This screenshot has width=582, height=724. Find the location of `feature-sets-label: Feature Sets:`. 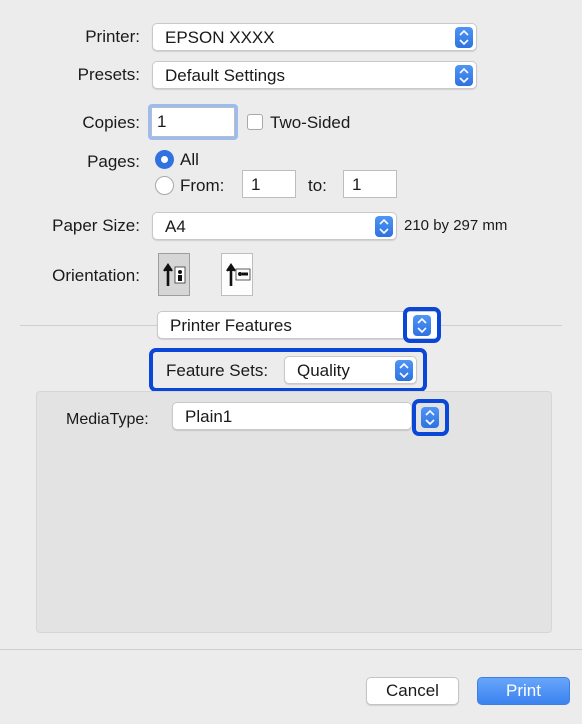

feature-sets-label: Feature Sets: is located at coordinates (217, 370).